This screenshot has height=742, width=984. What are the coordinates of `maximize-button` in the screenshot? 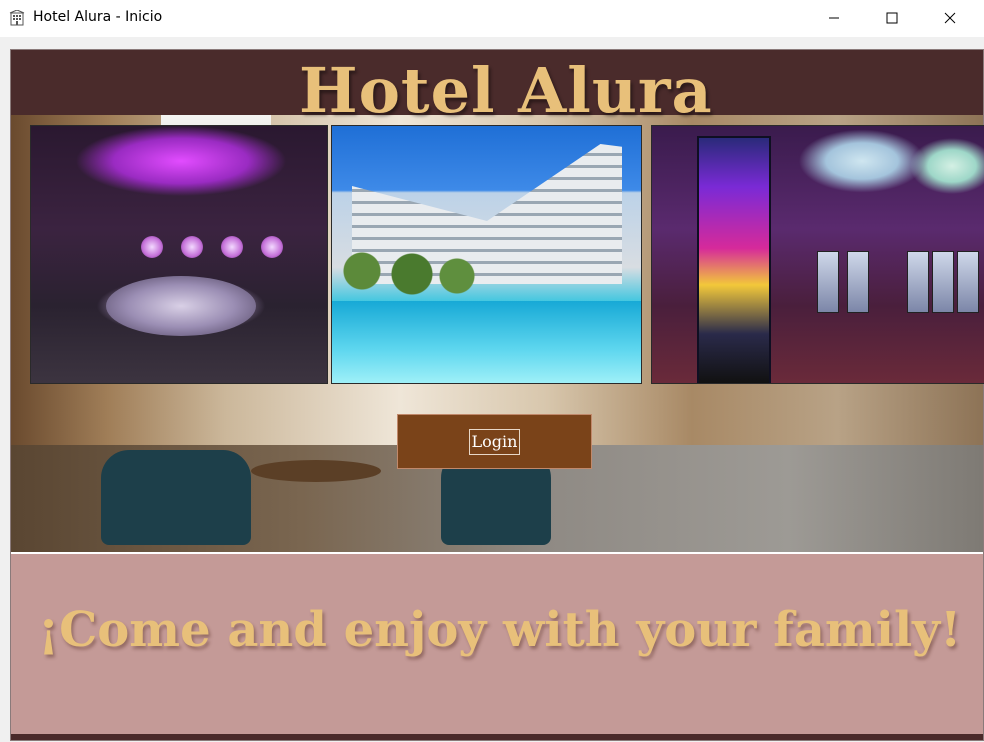 It's located at (892, 18).